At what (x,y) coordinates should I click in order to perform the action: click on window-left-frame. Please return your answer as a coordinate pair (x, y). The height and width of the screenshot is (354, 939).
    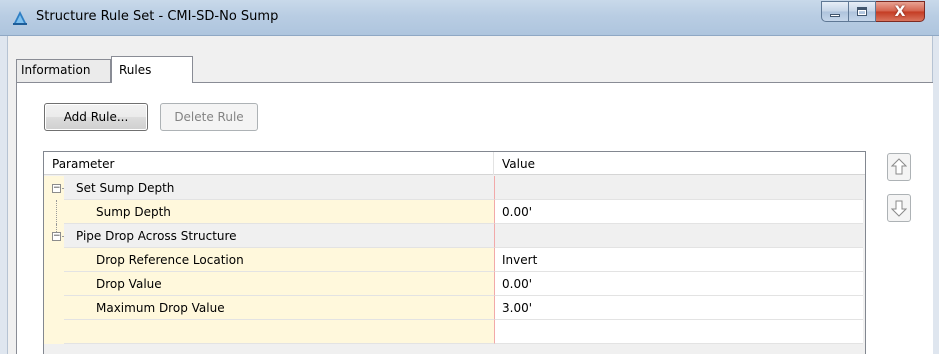
    Looking at the image, I should click on (4, 195).